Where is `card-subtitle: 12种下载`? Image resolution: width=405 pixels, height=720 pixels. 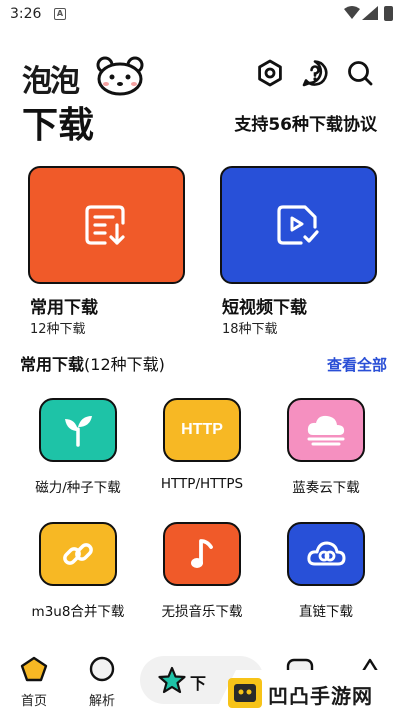 card-subtitle: 12种下载 is located at coordinates (58, 329).